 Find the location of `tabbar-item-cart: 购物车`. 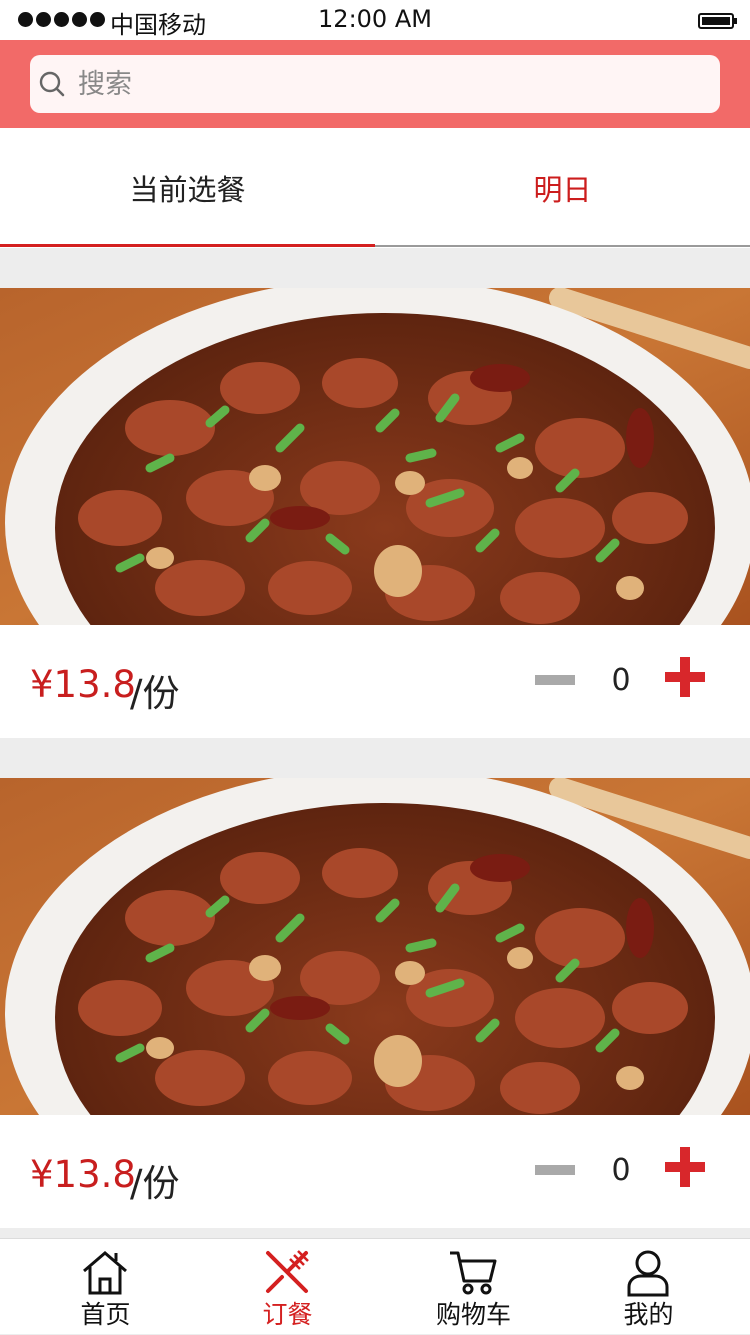

tabbar-item-cart: 购物车 is located at coordinates (473, 1287).